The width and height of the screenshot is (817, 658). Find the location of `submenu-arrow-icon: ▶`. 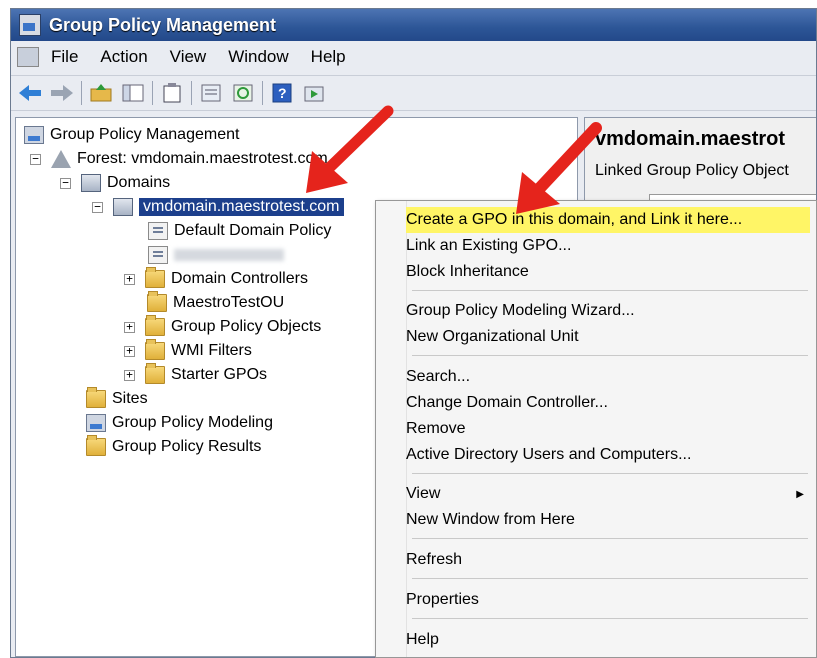

submenu-arrow-icon: ▶ is located at coordinates (800, 494).